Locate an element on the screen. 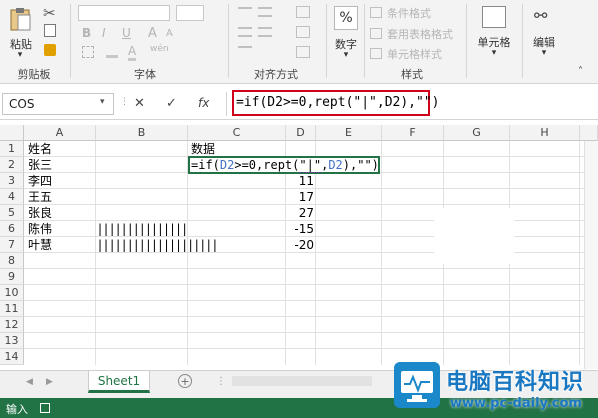 This screenshot has width=598, height=418. binoculars-icon: ⚯ is located at coordinates (540, 15).